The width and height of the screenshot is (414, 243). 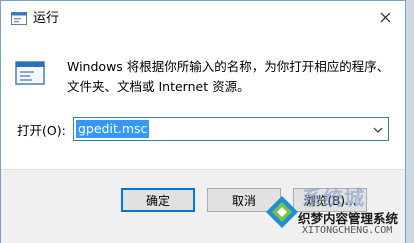 I want to click on run-app-icon, so click(x=19, y=19).